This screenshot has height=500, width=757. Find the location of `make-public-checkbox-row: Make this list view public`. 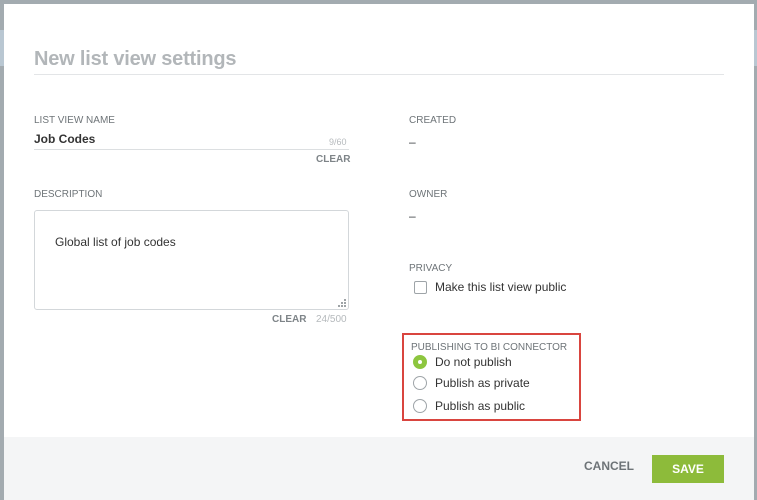

make-public-checkbox-row: Make this list view public is located at coordinates (490, 287).